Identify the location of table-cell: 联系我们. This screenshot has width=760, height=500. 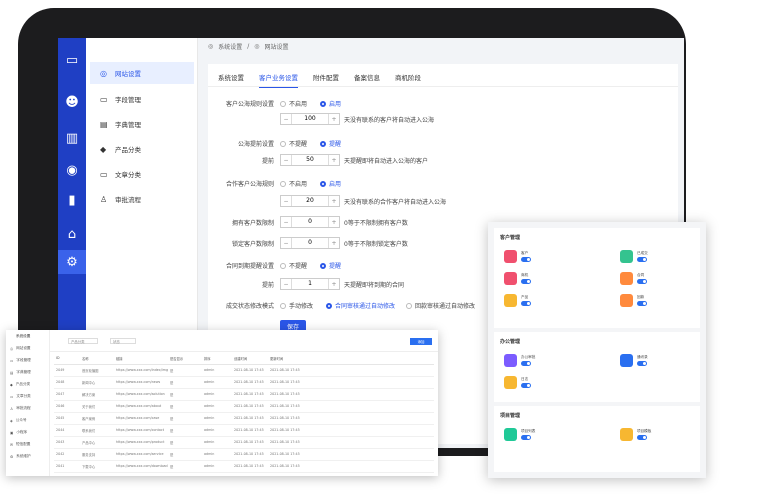
(89, 431).